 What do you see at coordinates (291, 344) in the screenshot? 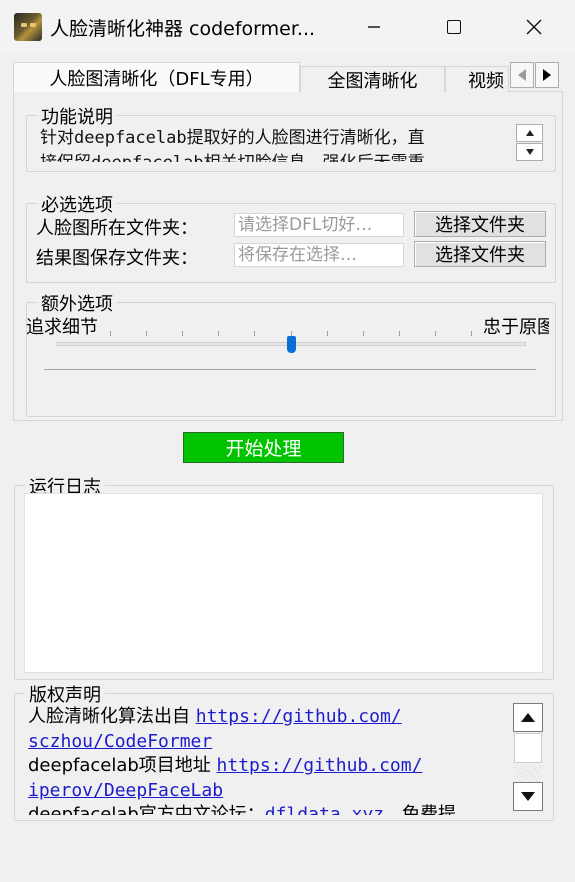
I see `fidelity-slider-thumb` at bounding box center [291, 344].